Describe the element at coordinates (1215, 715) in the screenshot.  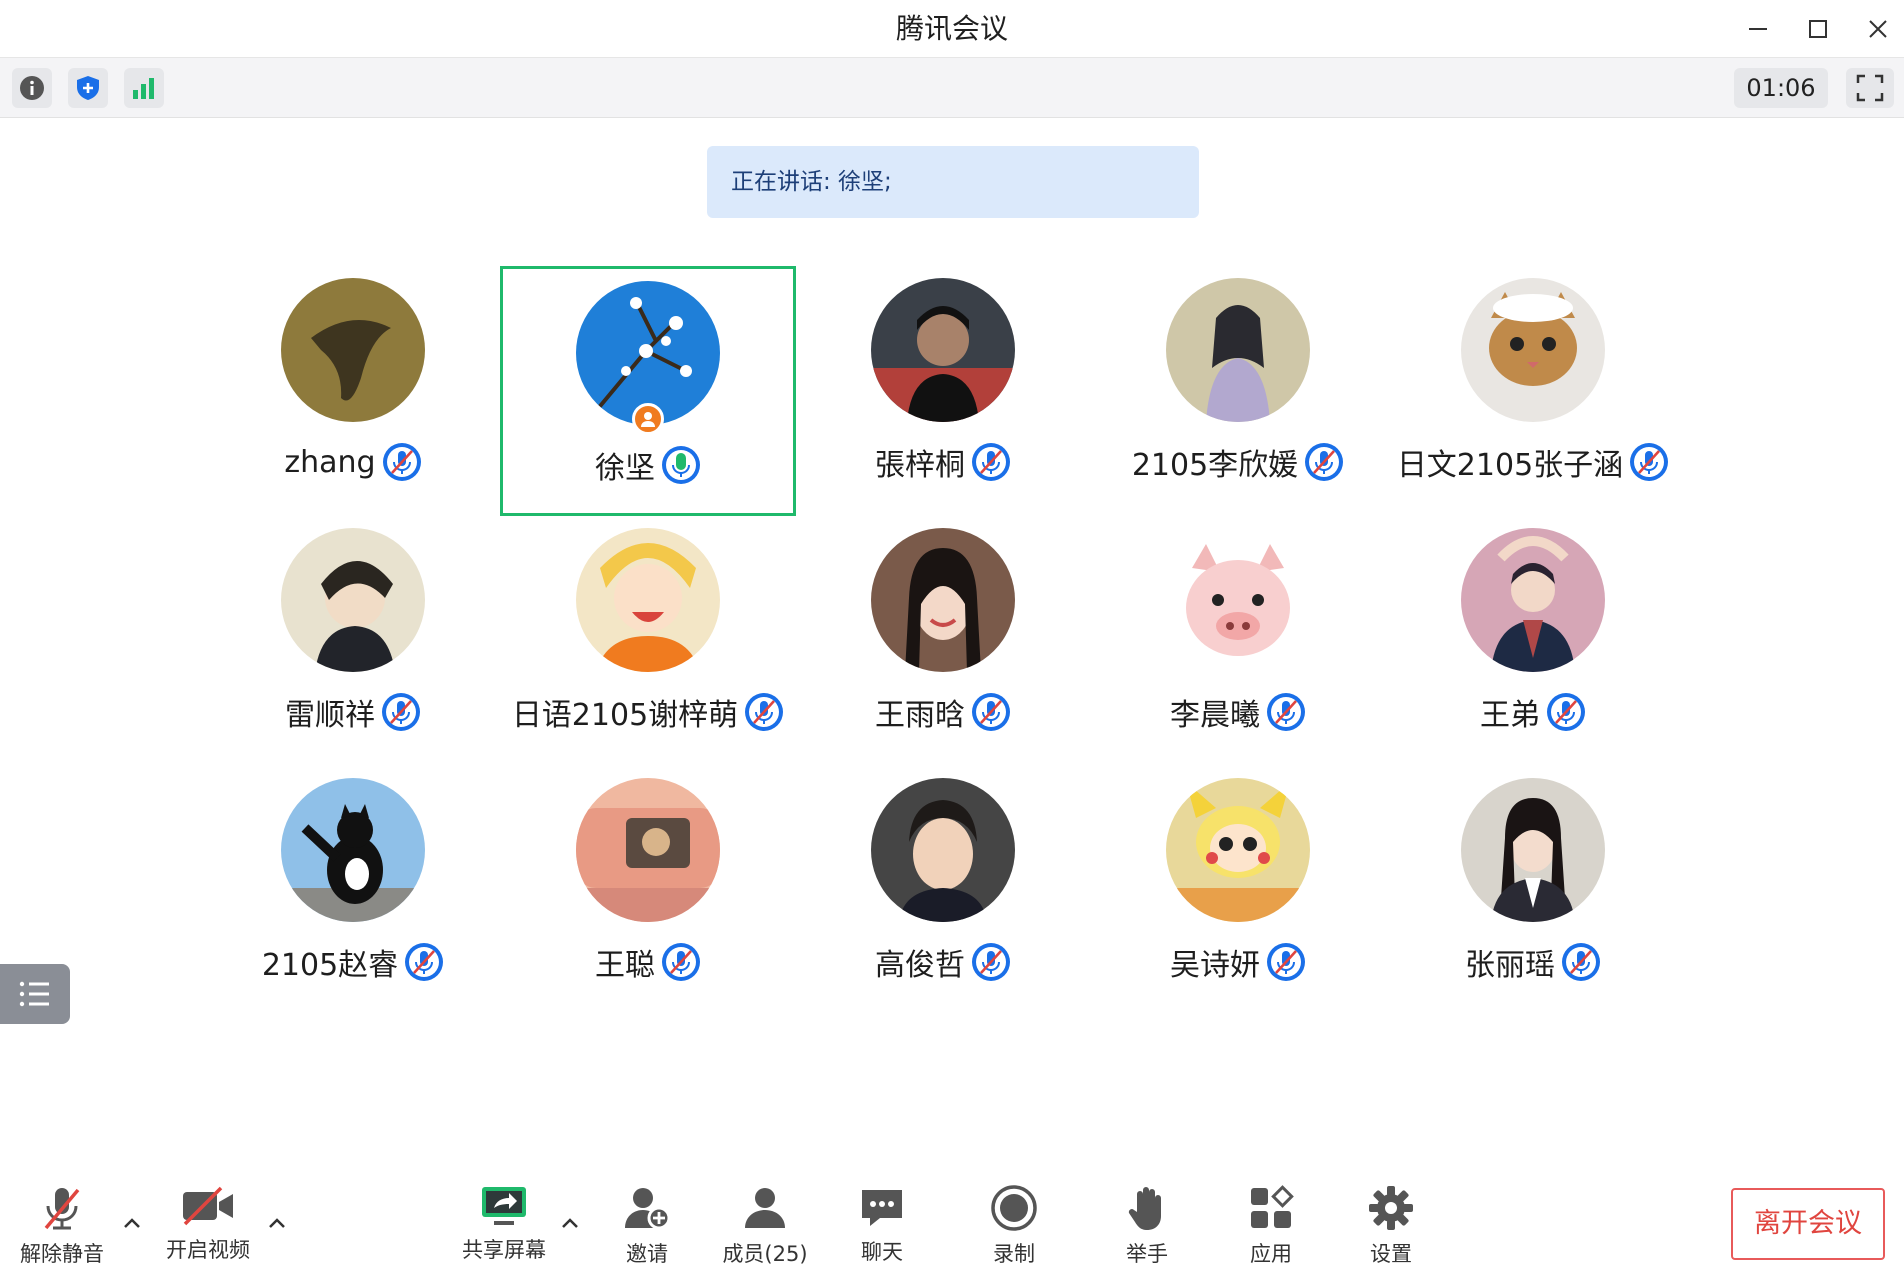
I see `participant-name: 李晨曦` at that location.